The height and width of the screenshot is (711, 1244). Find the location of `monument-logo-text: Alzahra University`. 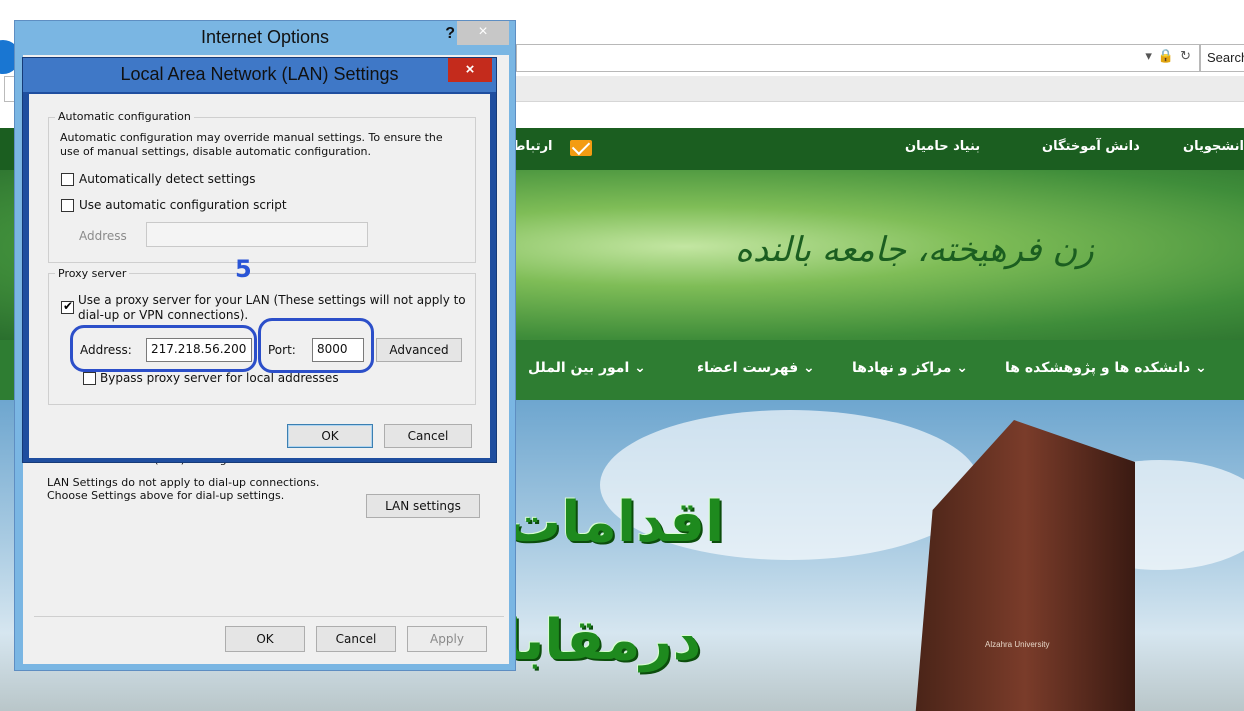

monument-logo-text: Alzahra University is located at coordinates (1017, 644).